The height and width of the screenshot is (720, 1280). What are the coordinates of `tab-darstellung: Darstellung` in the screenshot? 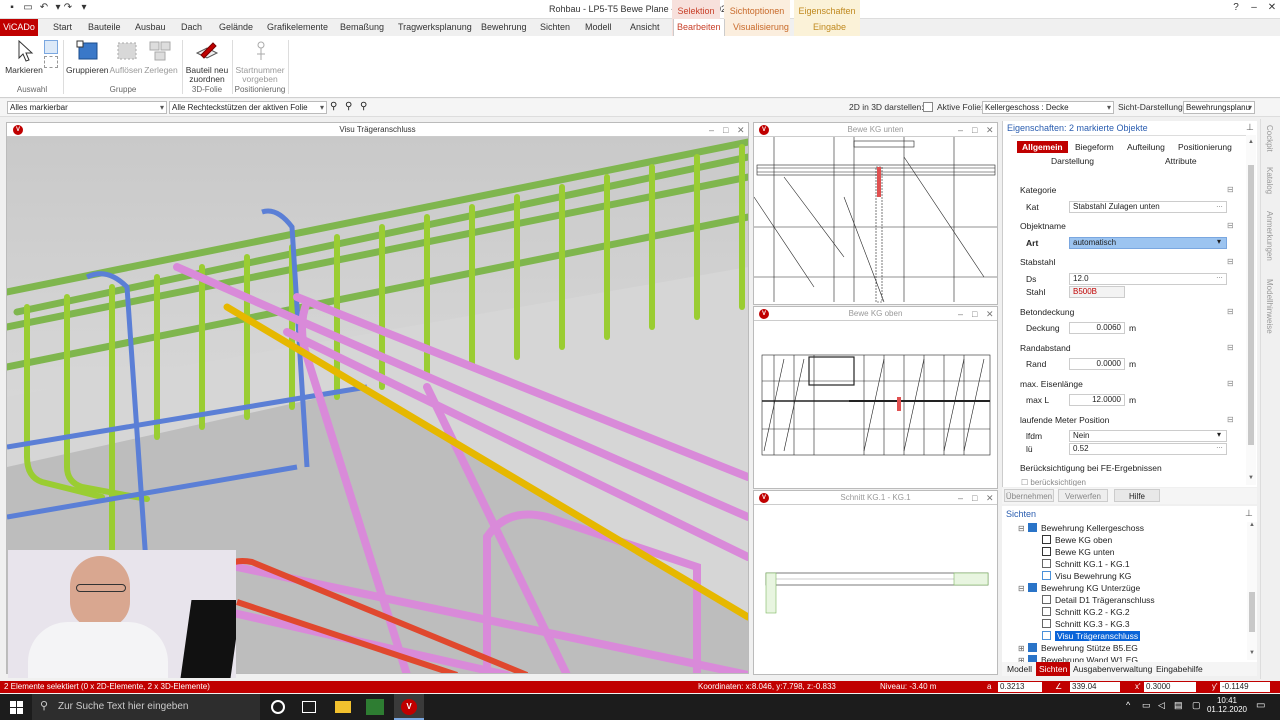 It's located at (1072, 161).